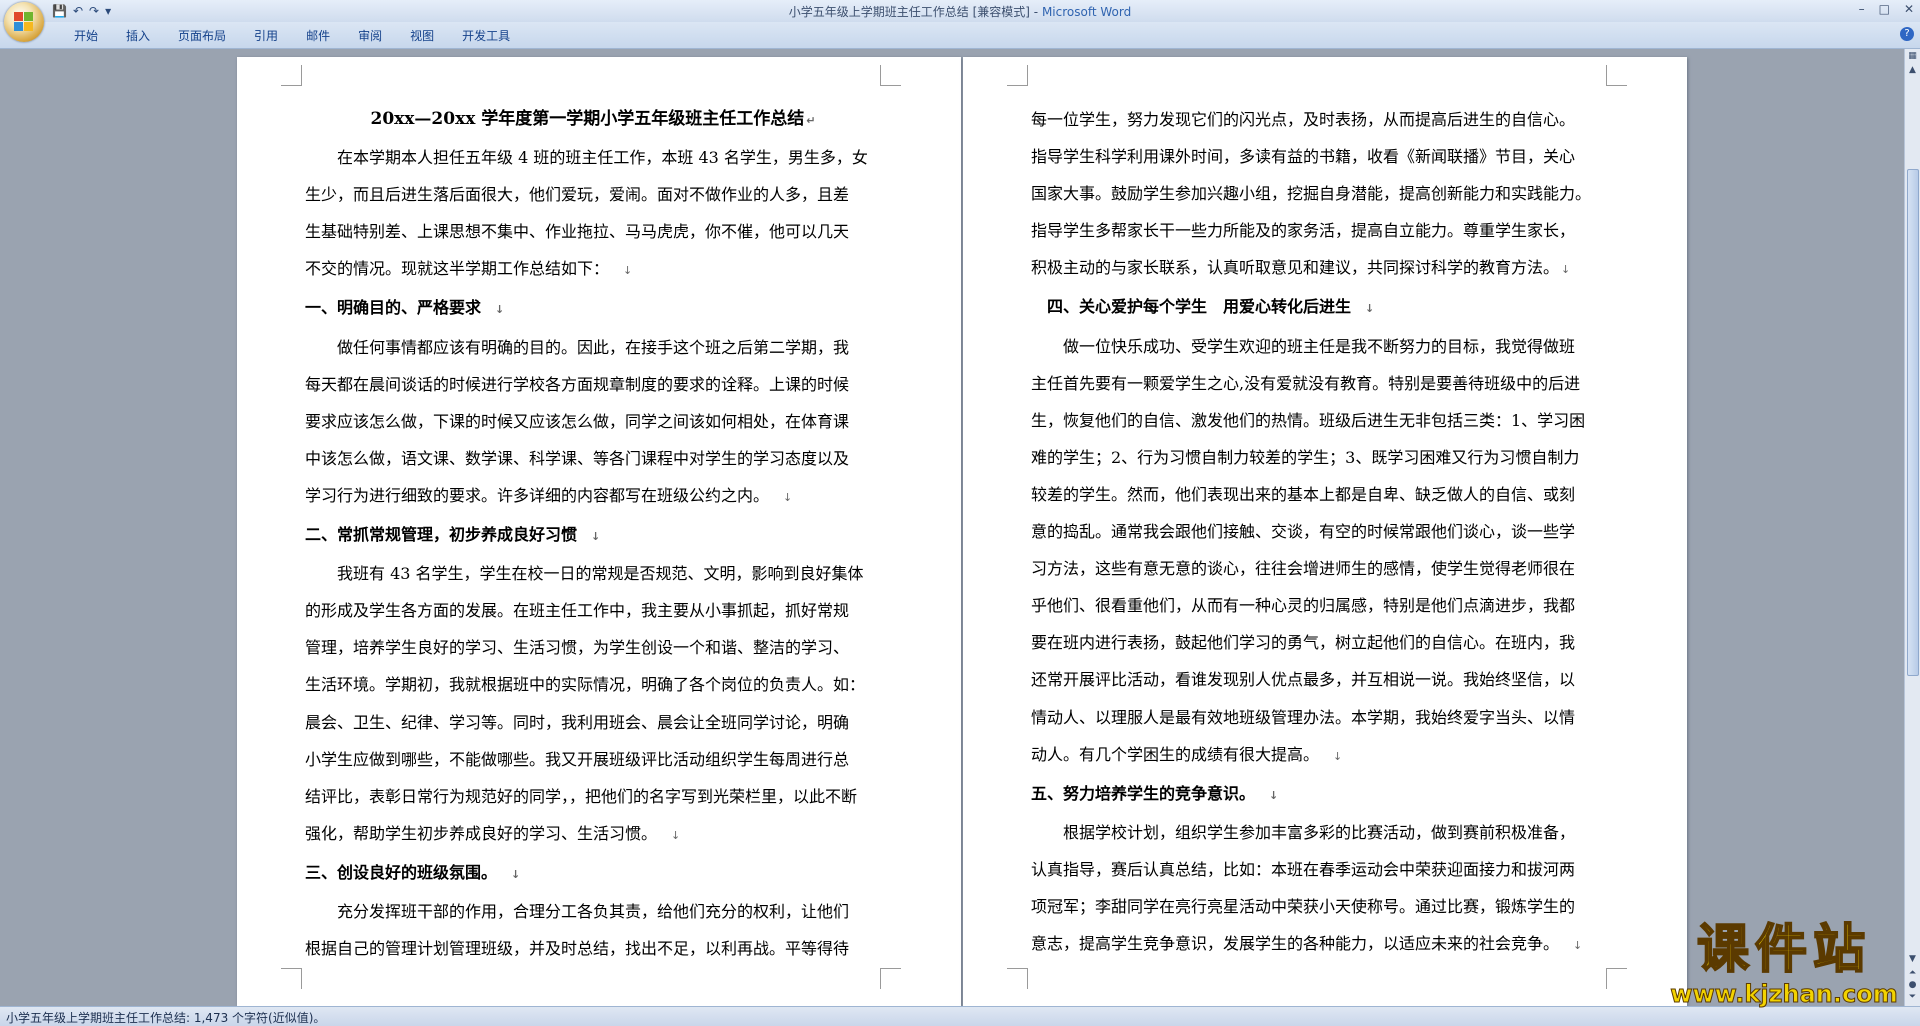 This screenshot has height=1026, width=1920. What do you see at coordinates (1311, 194) in the screenshot?
I see `text-line: 国家大事。鼓励学生参加兴趣小组，挖掘自身潜能，提高创新能力和实践能力。` at bounding box center [1311, 194].